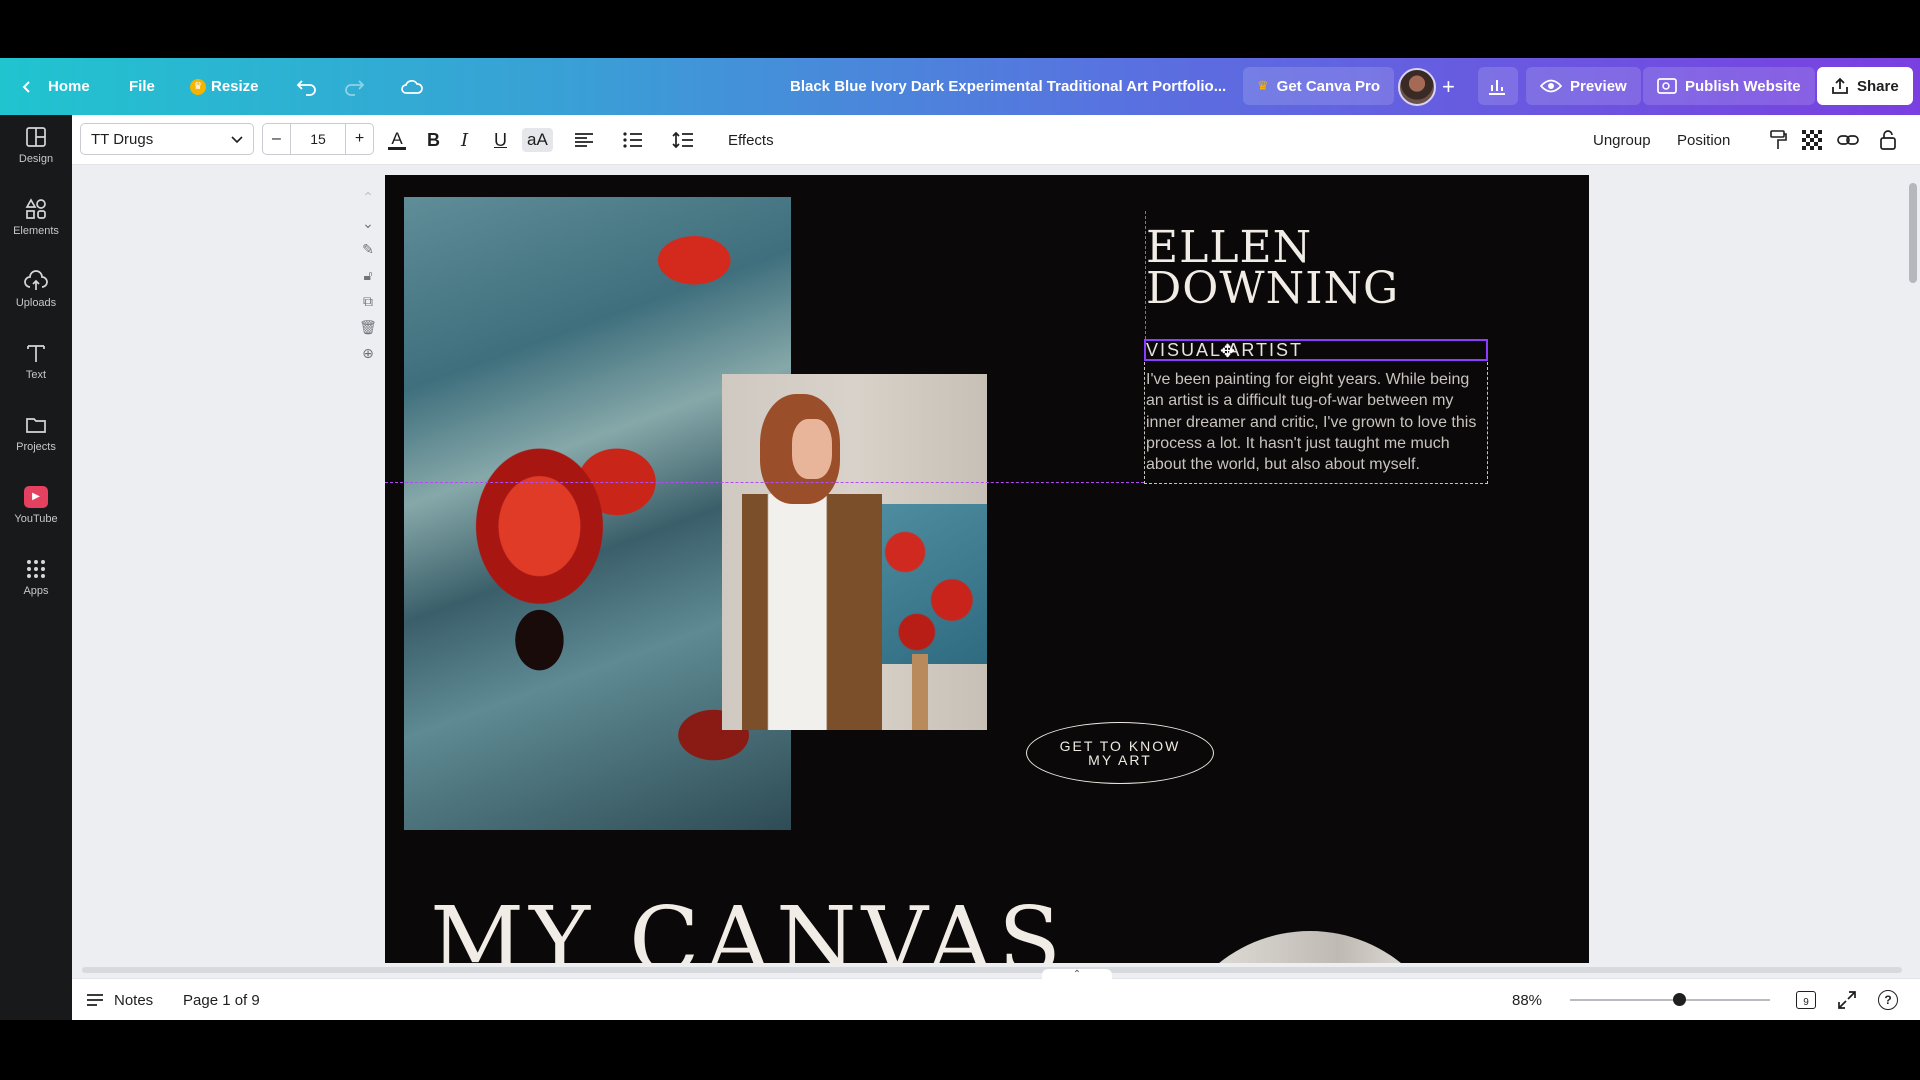  Describe the element at coordinates (1328, 86) in the screenshot. I see `get-pro-label: Get Canva Pro` at that location.